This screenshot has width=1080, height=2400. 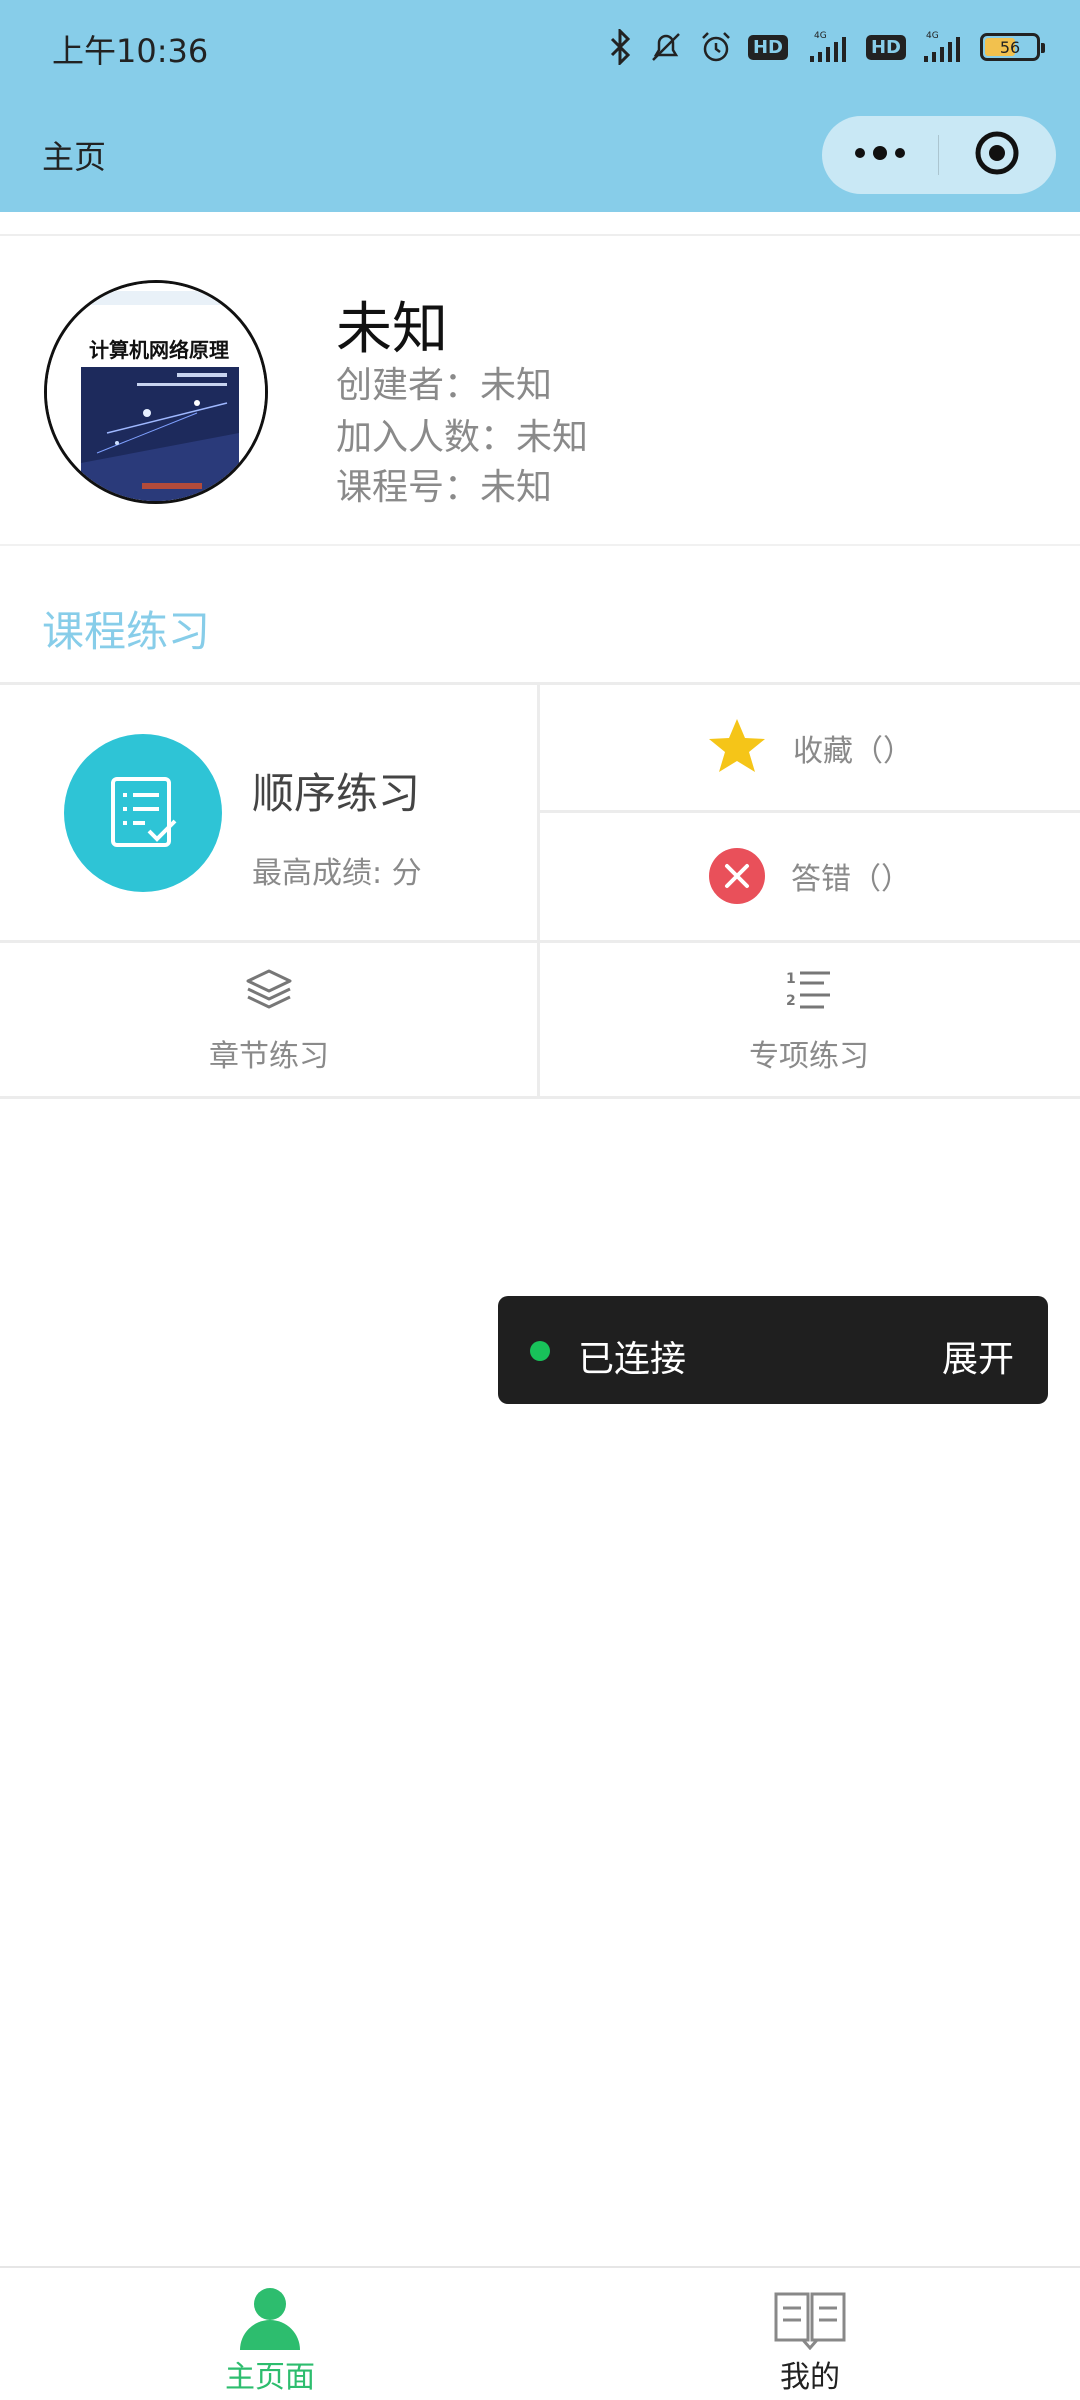 I want to click on tab-home-label: 主页面, so click(x=270, y=2377).